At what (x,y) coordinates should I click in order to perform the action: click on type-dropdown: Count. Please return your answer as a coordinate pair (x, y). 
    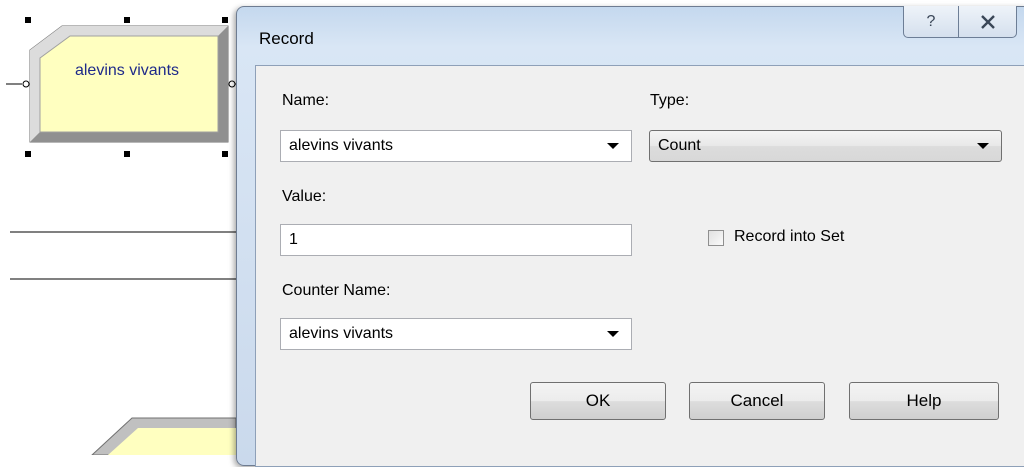
    Looking at the image, I should click on (825, 146).